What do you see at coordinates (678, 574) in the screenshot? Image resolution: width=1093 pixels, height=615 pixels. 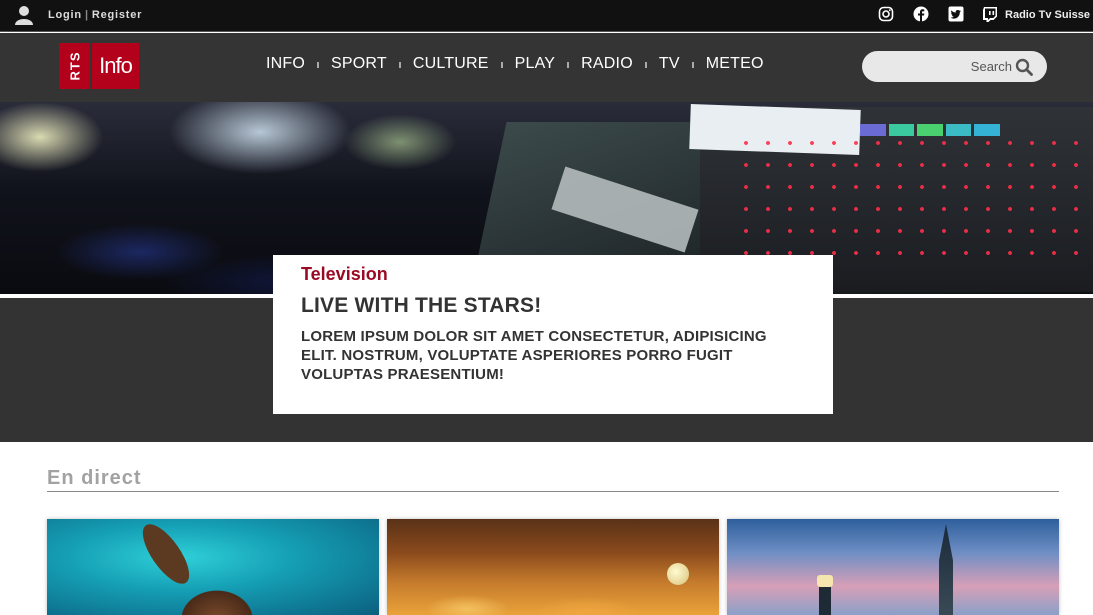 I see `moon-shape` at bounding box center [678, 574].